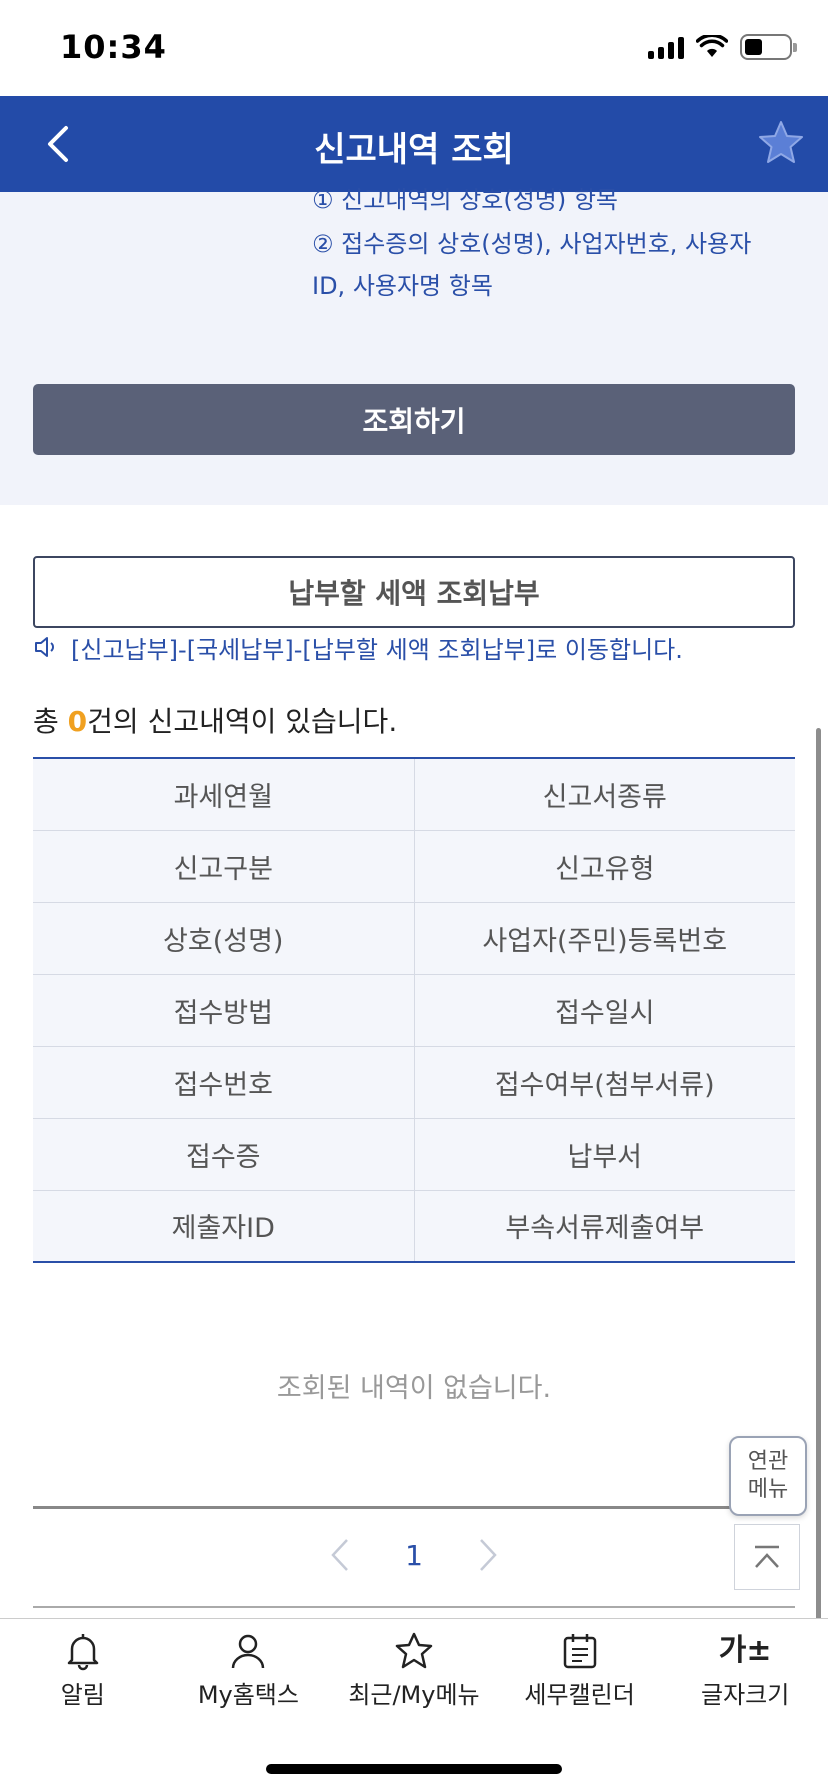  What do you see at coordinates (224, 1154) in the screenshot?
I see `table-cell: 접수증` at bounding box center [224, 1154].